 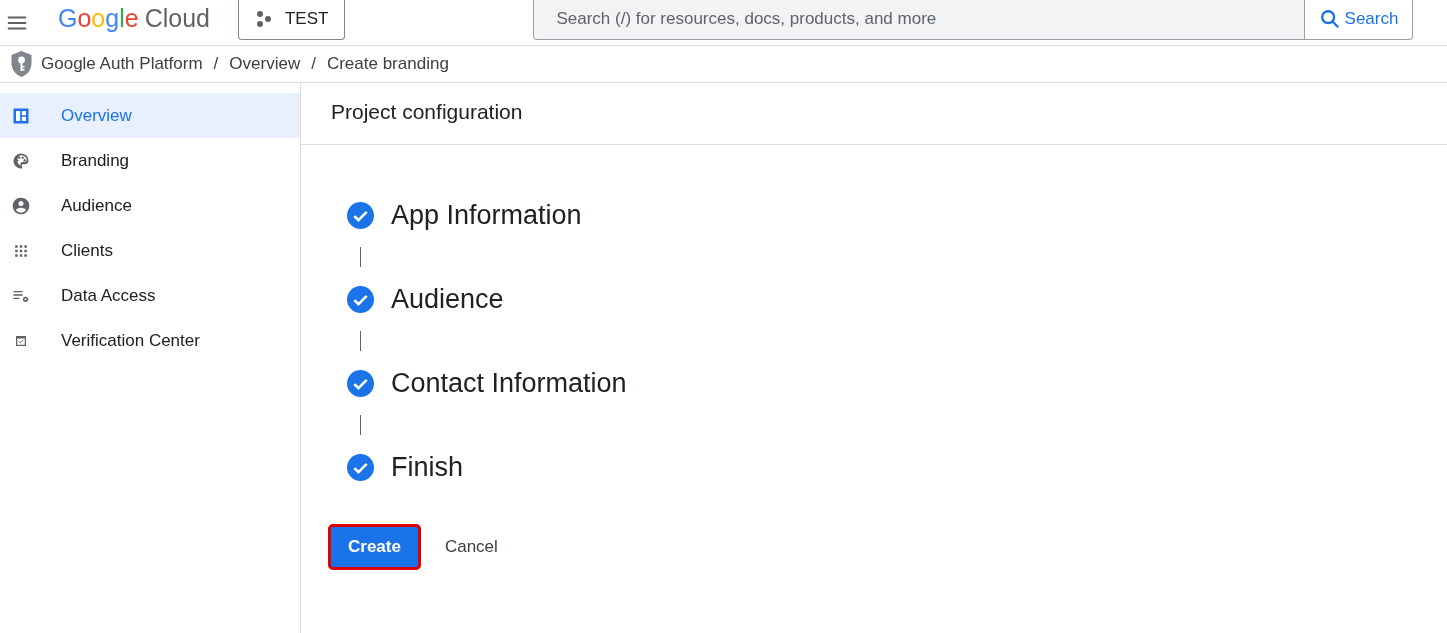 I want to click on breadcrumb-link: Overview, so click(x=265, y=64).